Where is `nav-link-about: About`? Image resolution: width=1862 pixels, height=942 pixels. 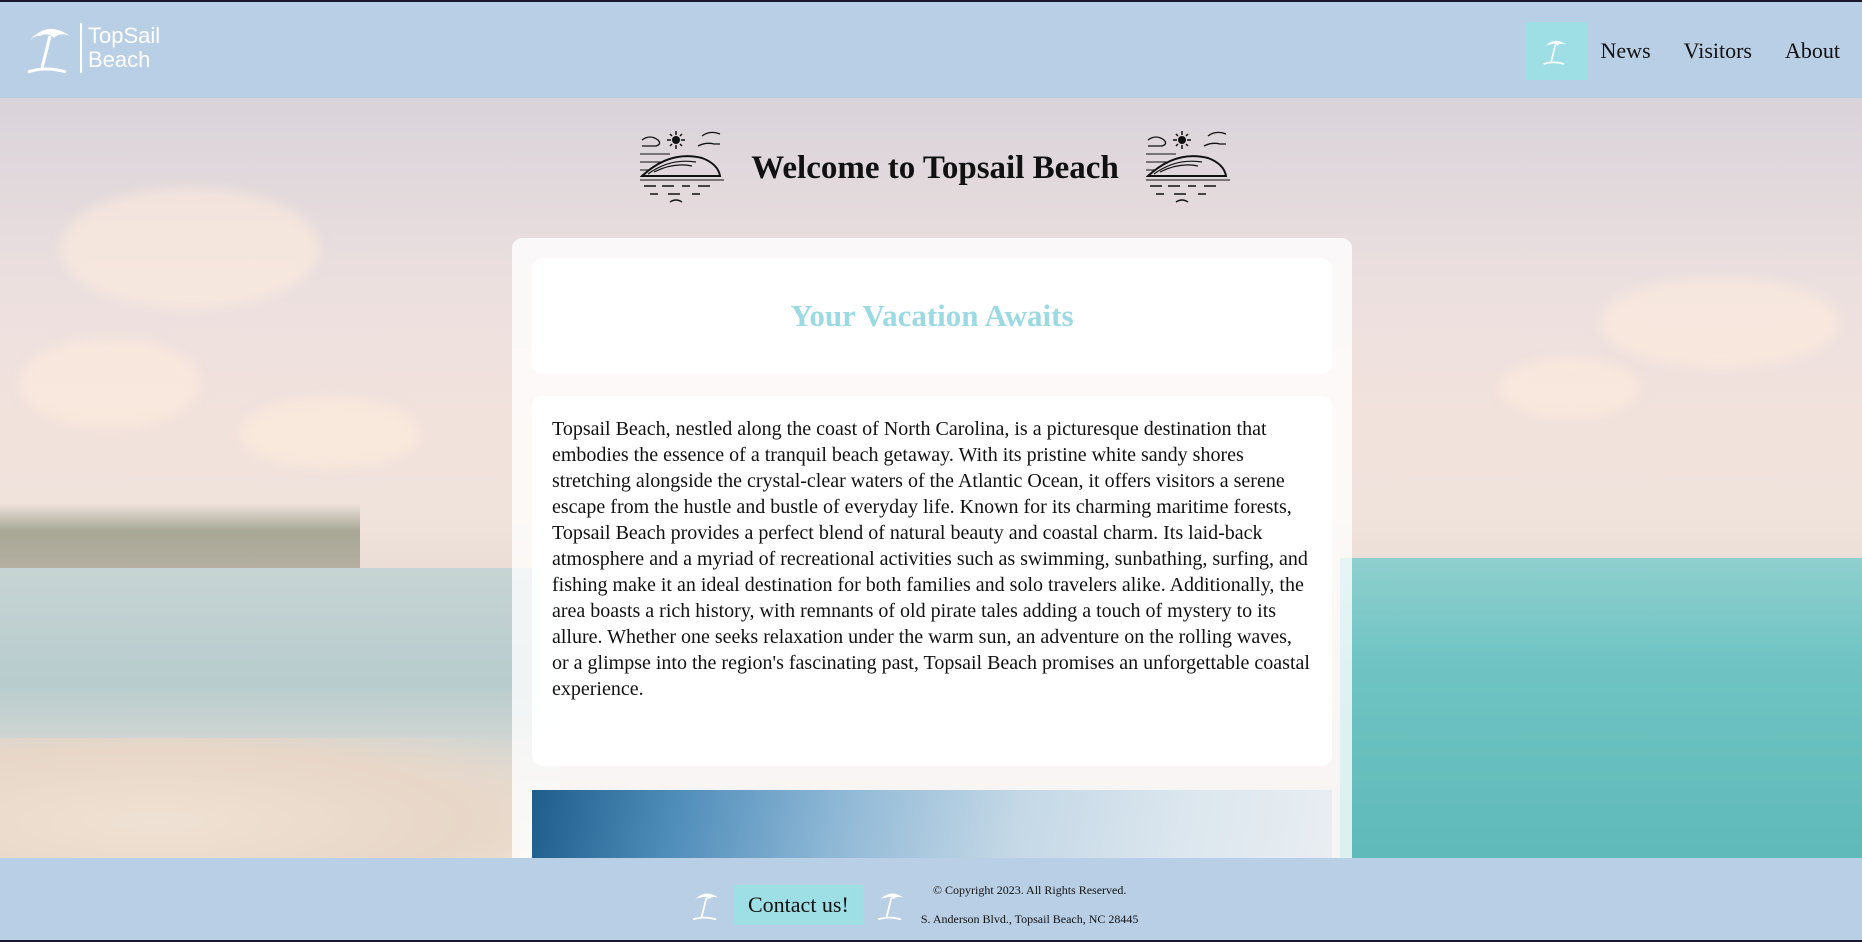
nav-link-about: About is located at coordinates (1812, 51).